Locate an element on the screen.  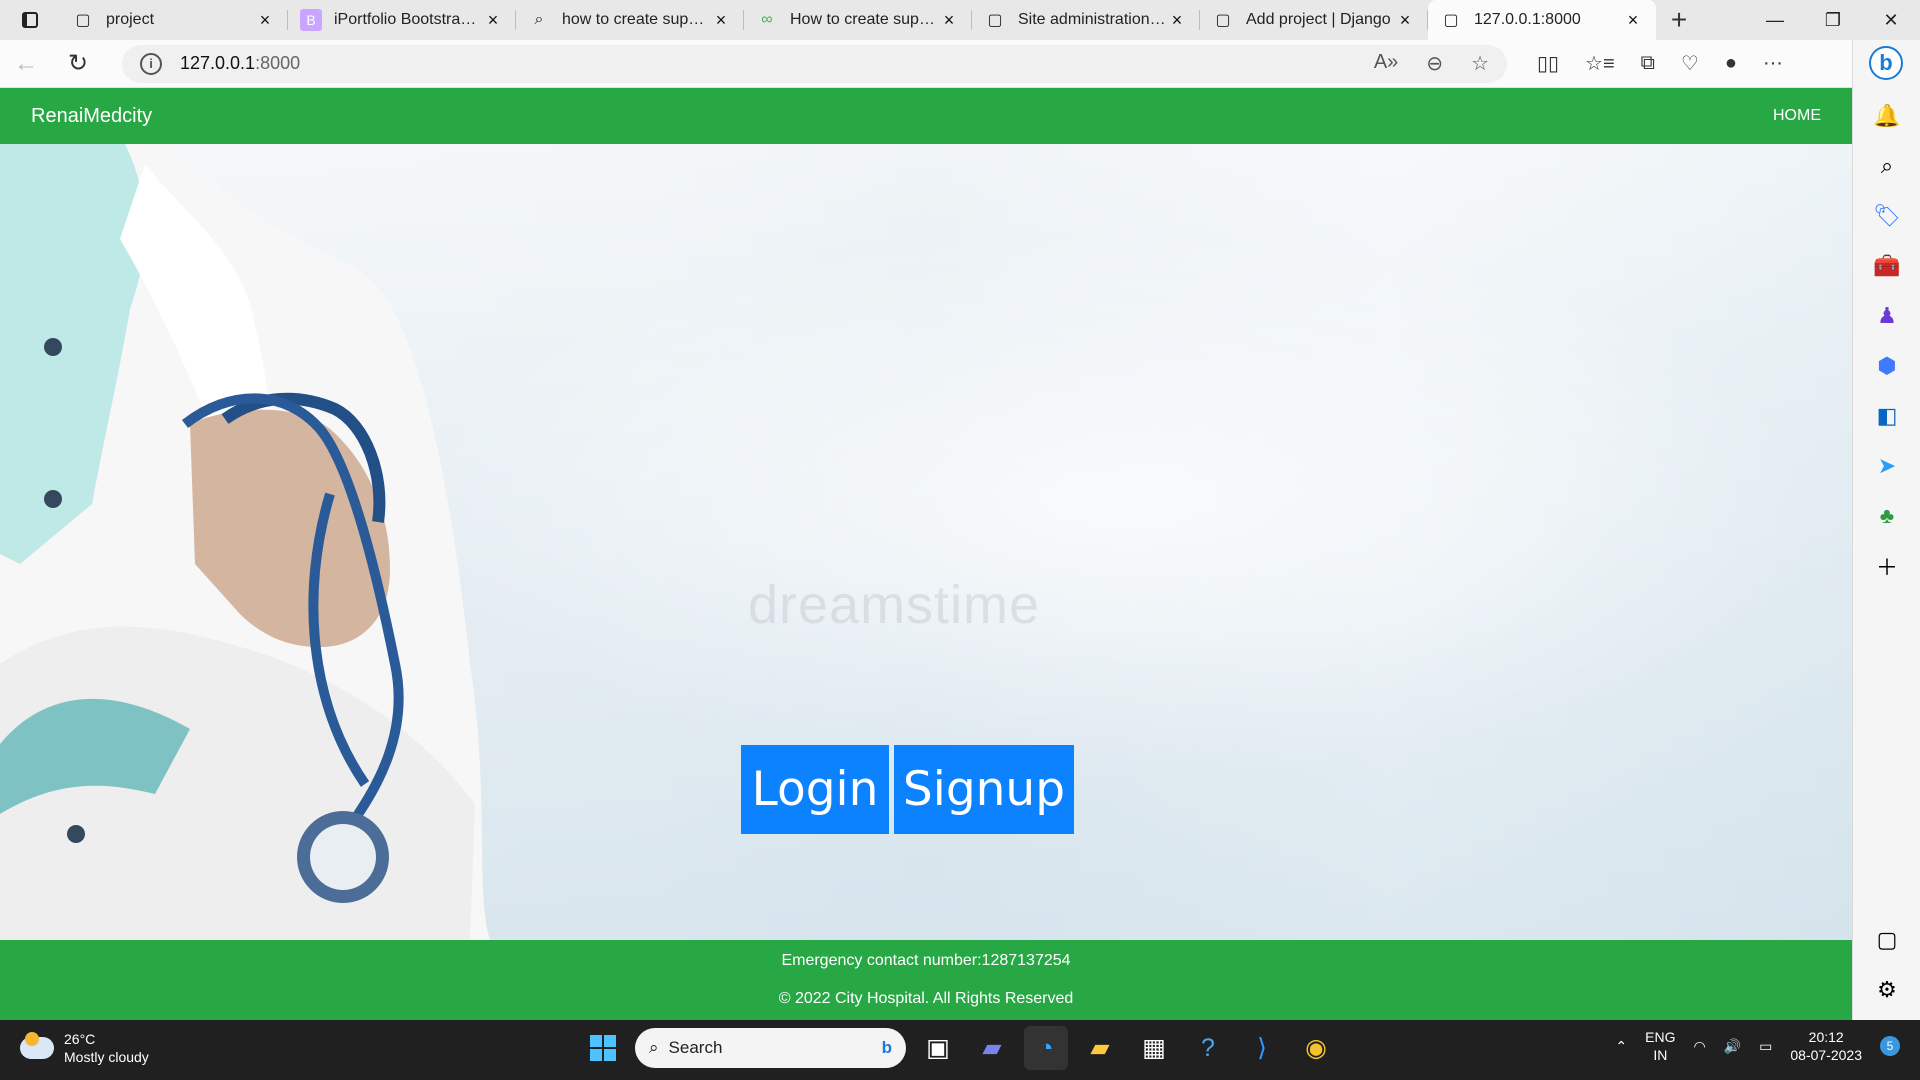
health-icon: ♡ is located at coordinates (1690, 63).